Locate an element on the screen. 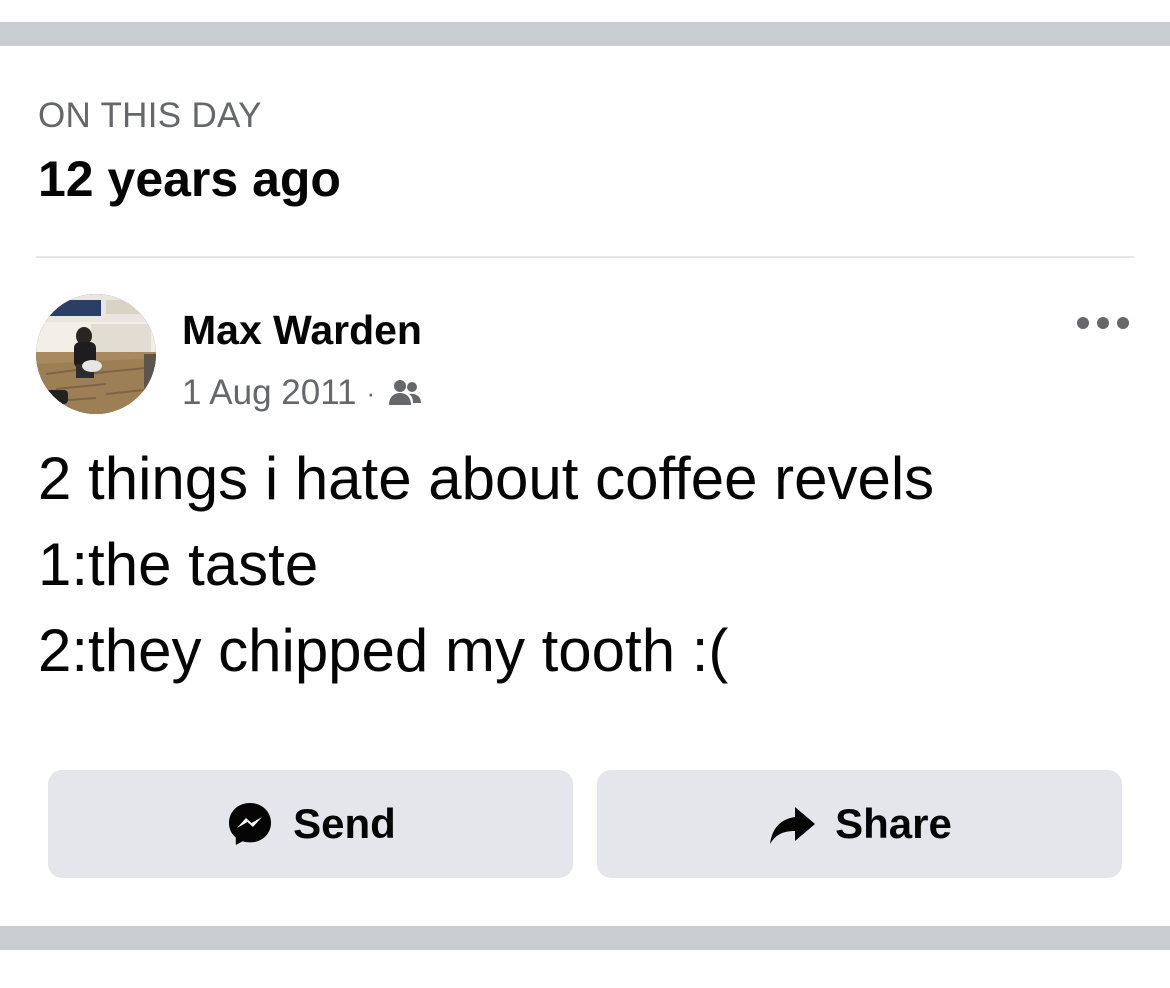 Image resolution: width=1170 pixels, height=988 pixels. share-button: Share is located at coordinates (859, 824).